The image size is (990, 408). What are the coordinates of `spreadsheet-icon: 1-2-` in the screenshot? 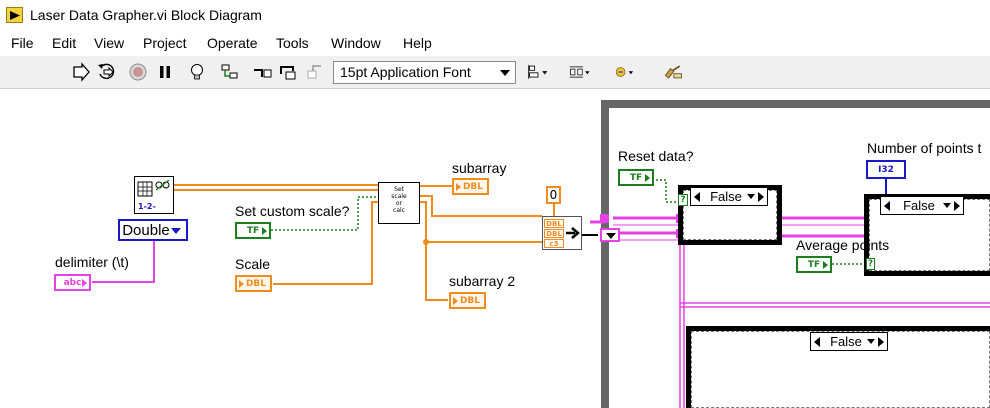 It's located at (153, 195).